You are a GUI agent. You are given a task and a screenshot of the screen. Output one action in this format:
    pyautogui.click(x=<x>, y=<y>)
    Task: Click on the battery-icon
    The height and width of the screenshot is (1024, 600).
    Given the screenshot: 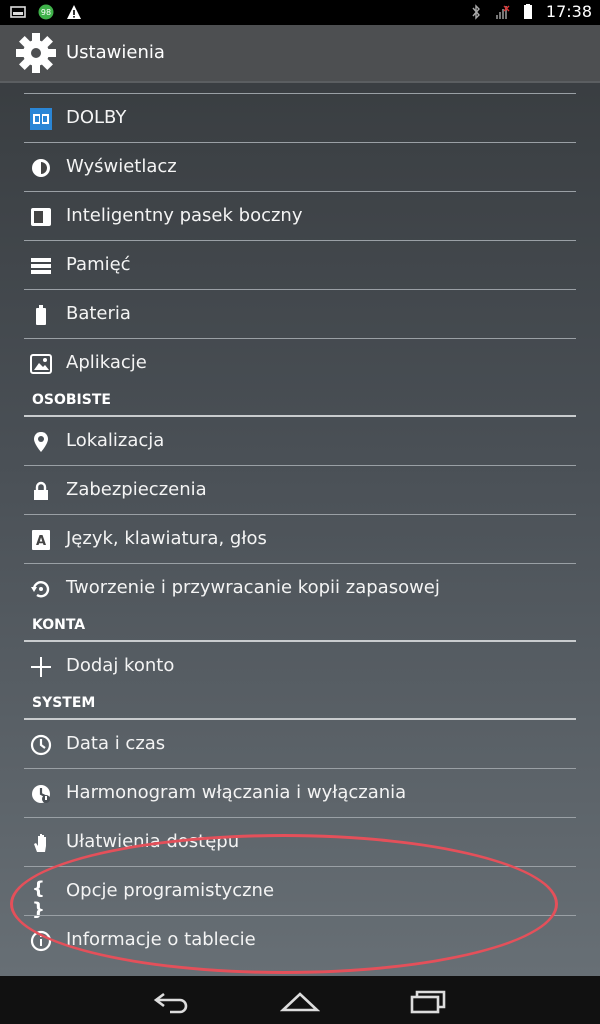 What is the action you would take?
    pyautogui.click(x=527, y=11)
    